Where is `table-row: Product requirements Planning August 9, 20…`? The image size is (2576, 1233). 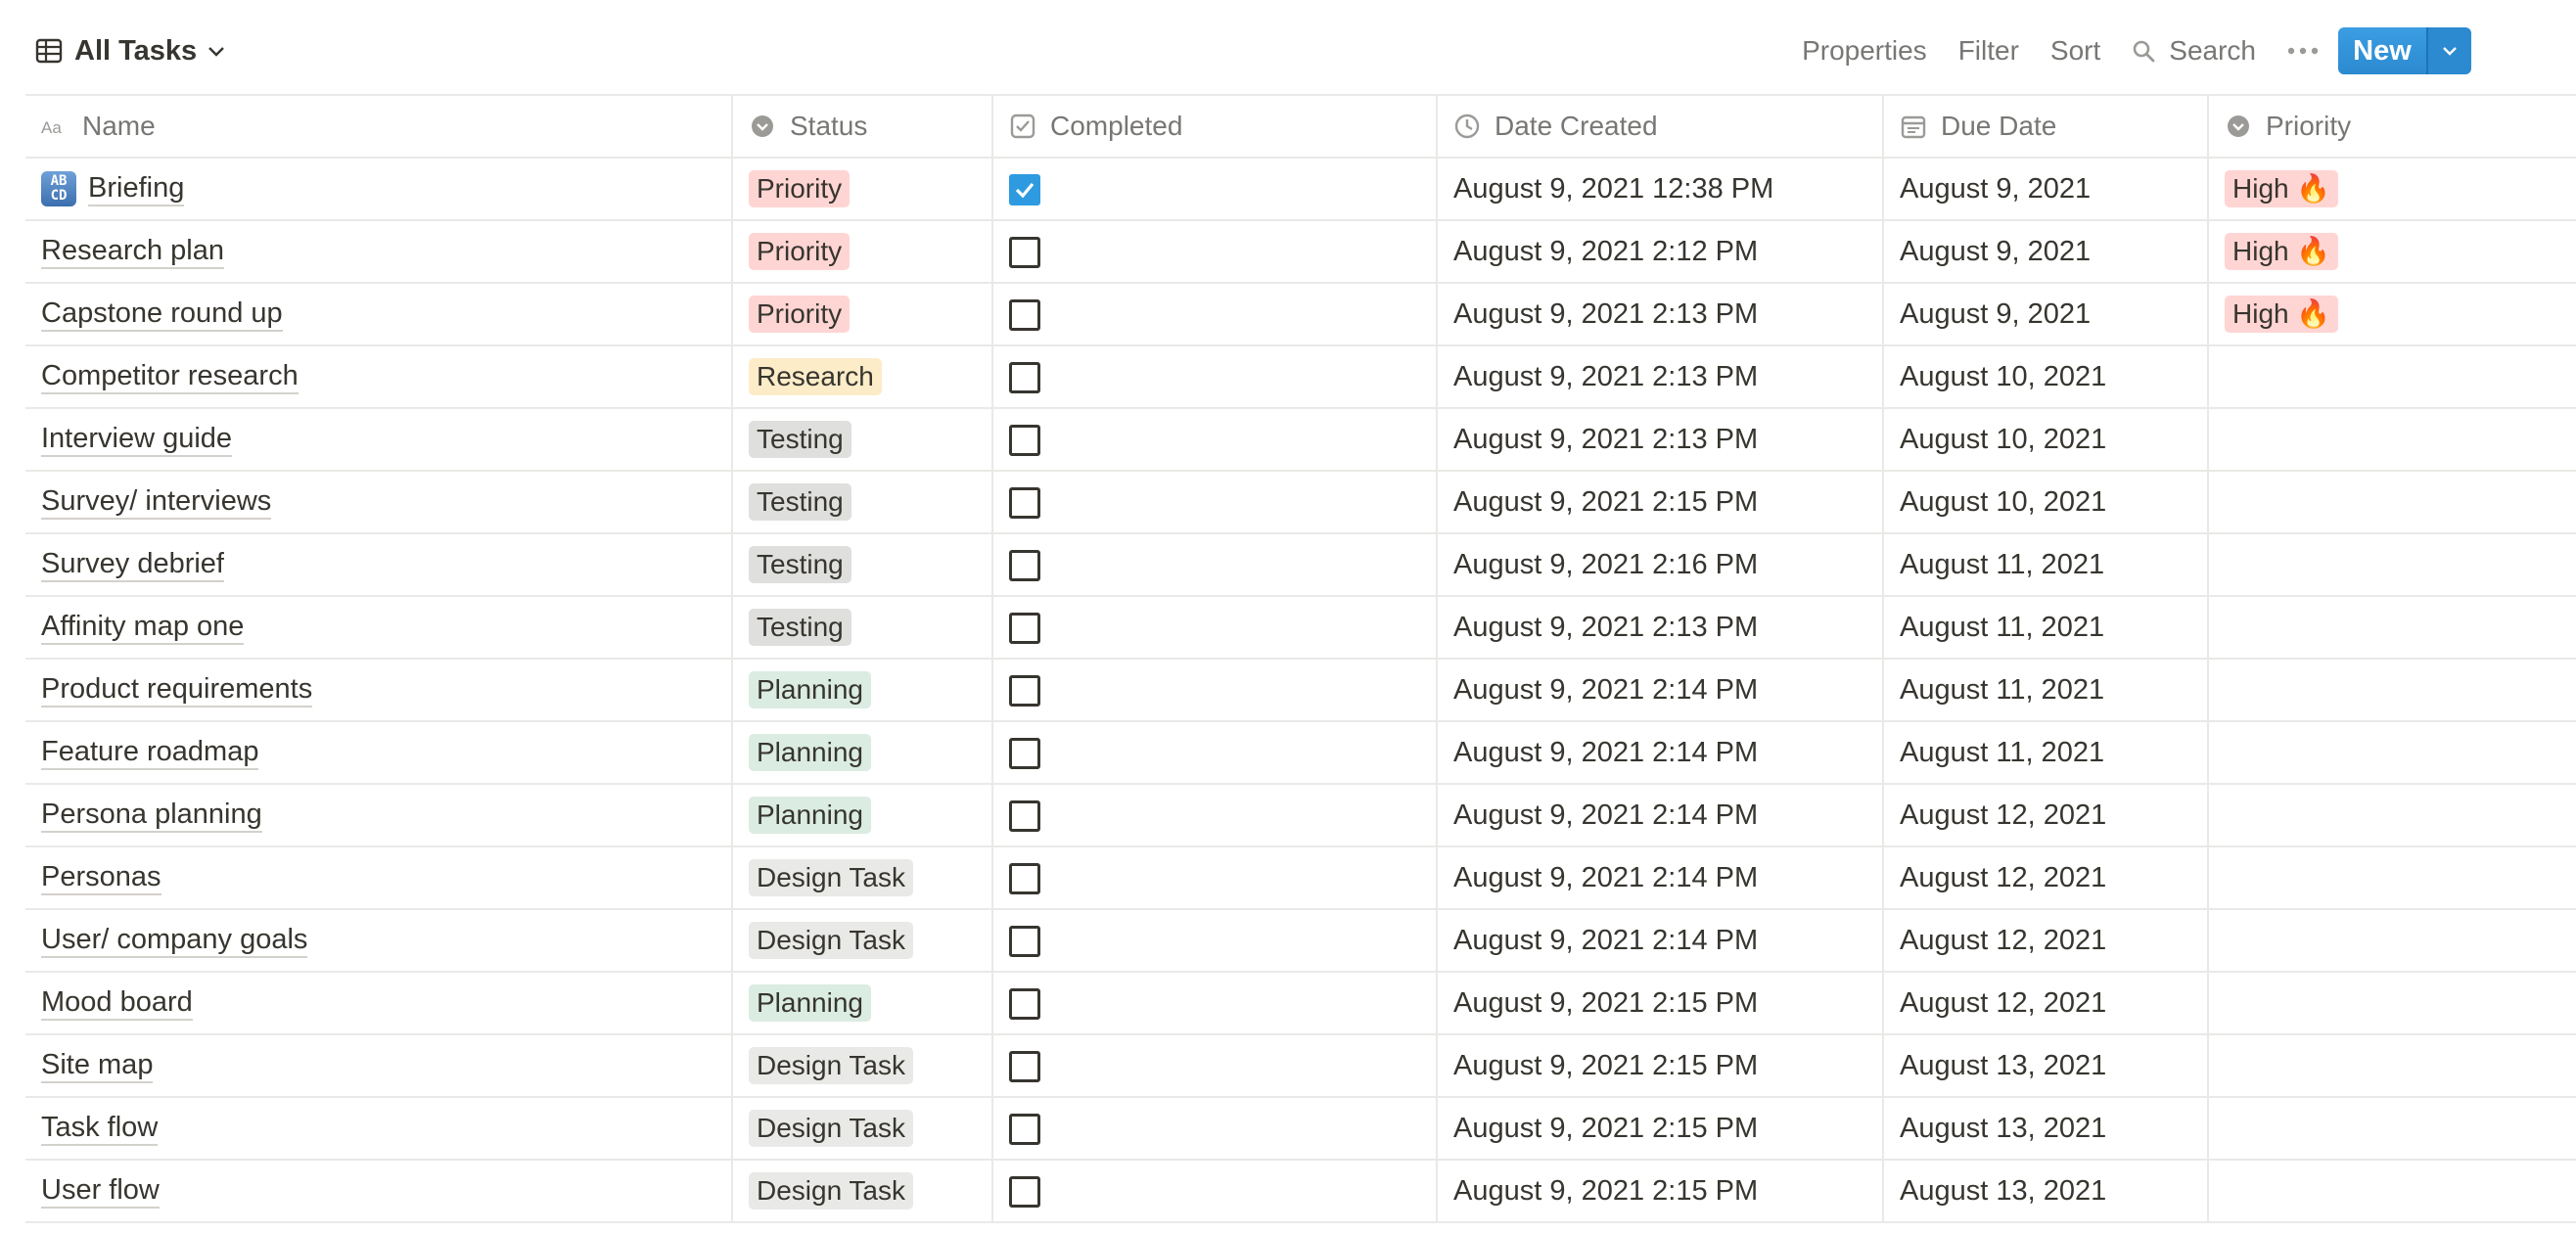
table-row: Product requirements Planning August 9, 20… is located at coordinates (1301, 690).